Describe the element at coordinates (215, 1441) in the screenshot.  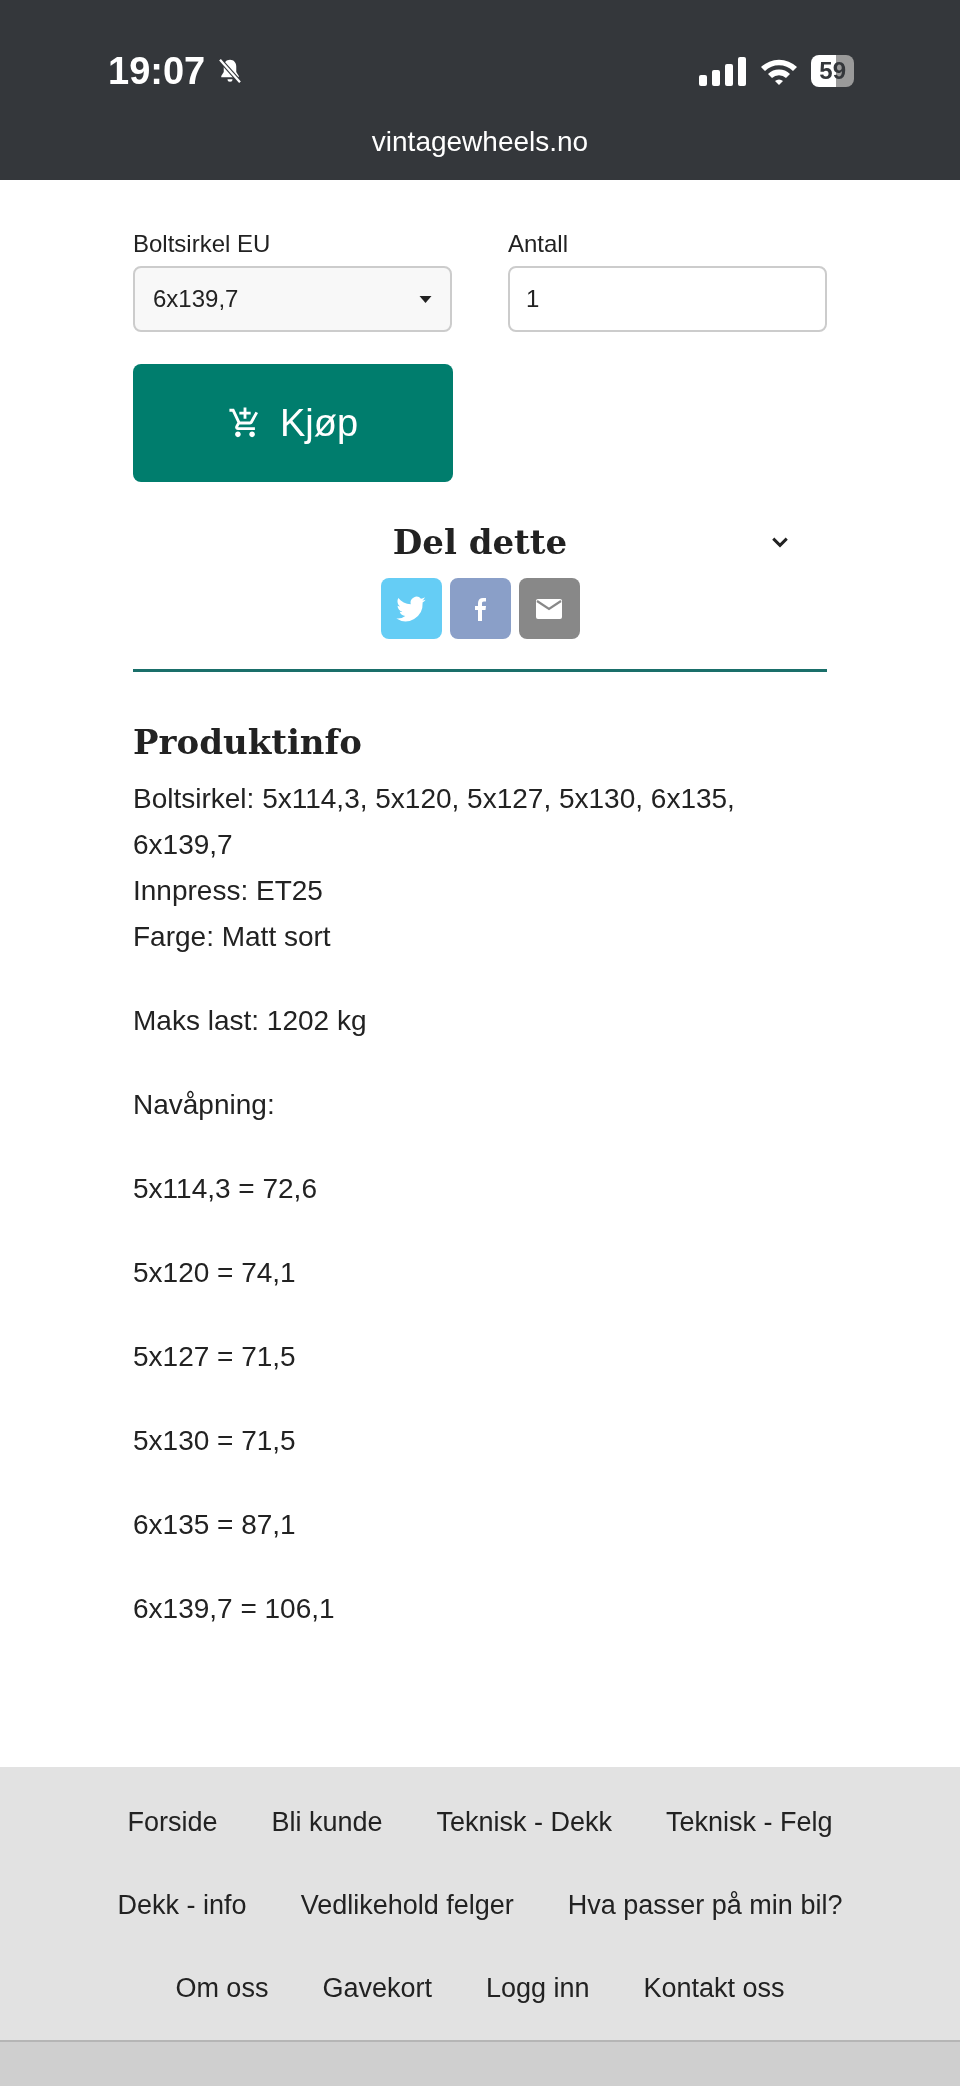
I see `info-text: 5x130 = 71,5` at that location.